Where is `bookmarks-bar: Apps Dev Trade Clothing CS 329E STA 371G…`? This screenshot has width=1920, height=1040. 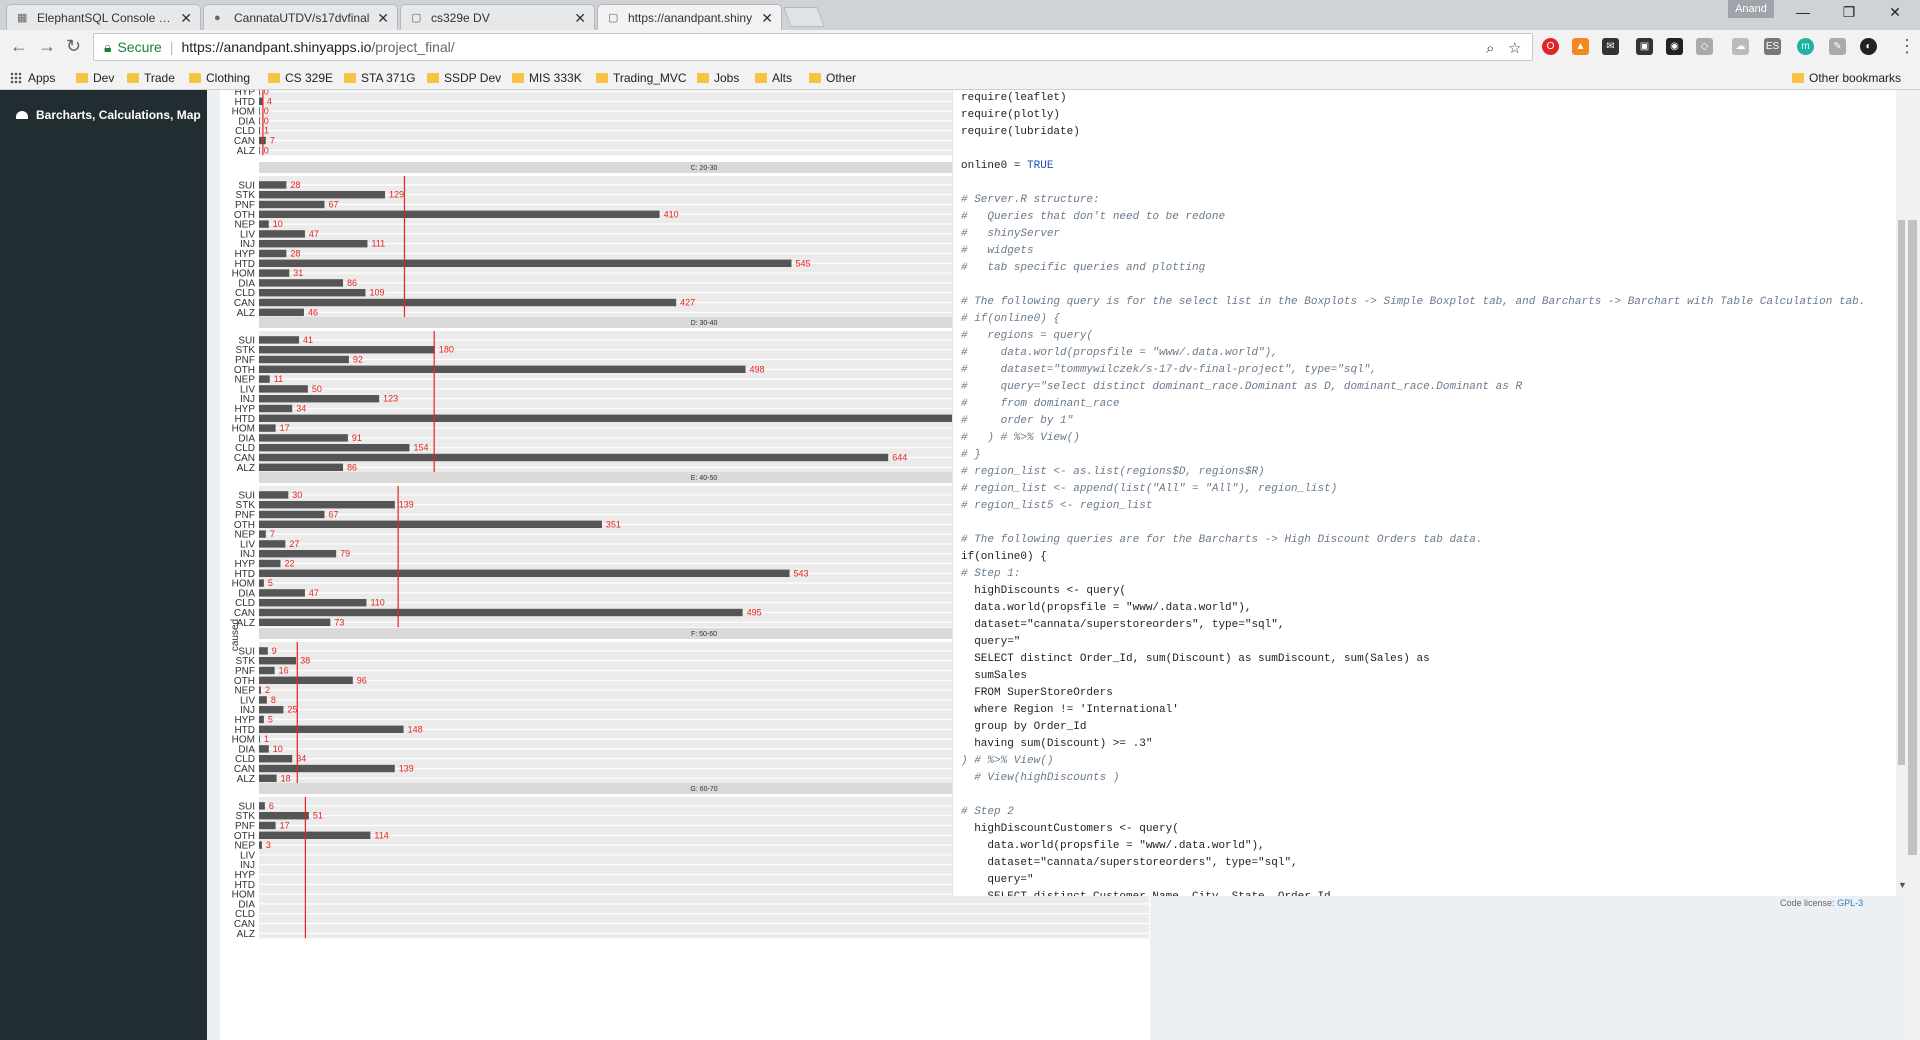 bookmarks-bar: Apps Dev Trade Clothing CS 329E STA 371G… is located at coordinates (960, 78).